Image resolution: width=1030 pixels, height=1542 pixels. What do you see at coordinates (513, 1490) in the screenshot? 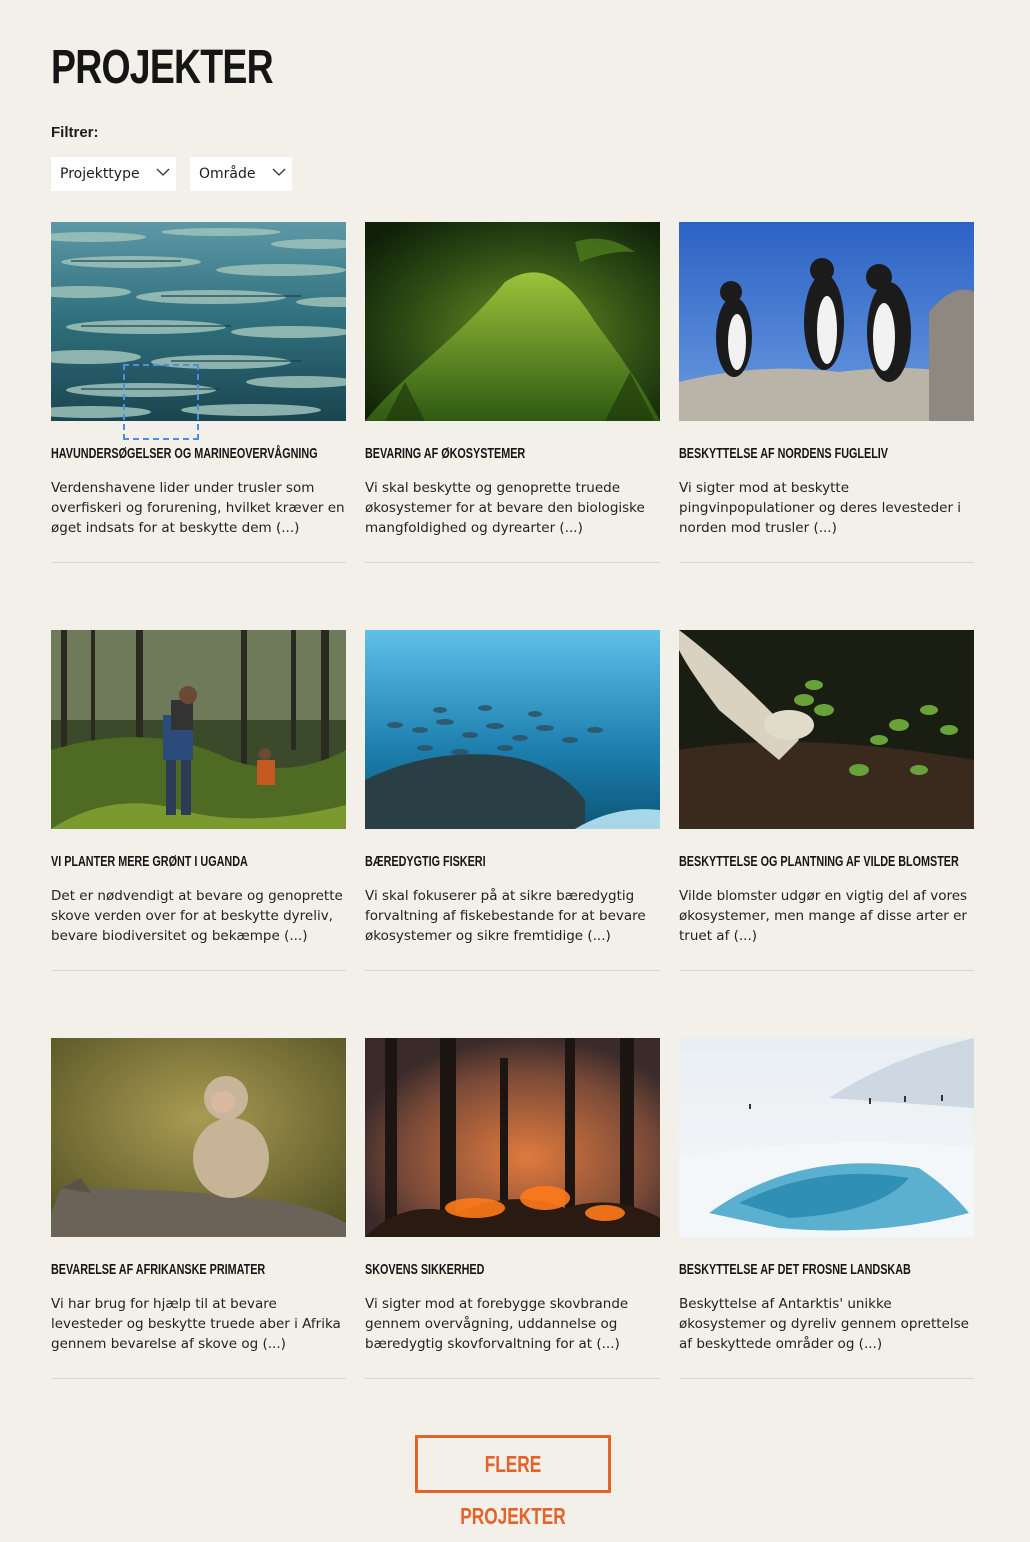
I see `more-projects-label: FLERE PROJEKTER` at bounding box center [513, 1490].